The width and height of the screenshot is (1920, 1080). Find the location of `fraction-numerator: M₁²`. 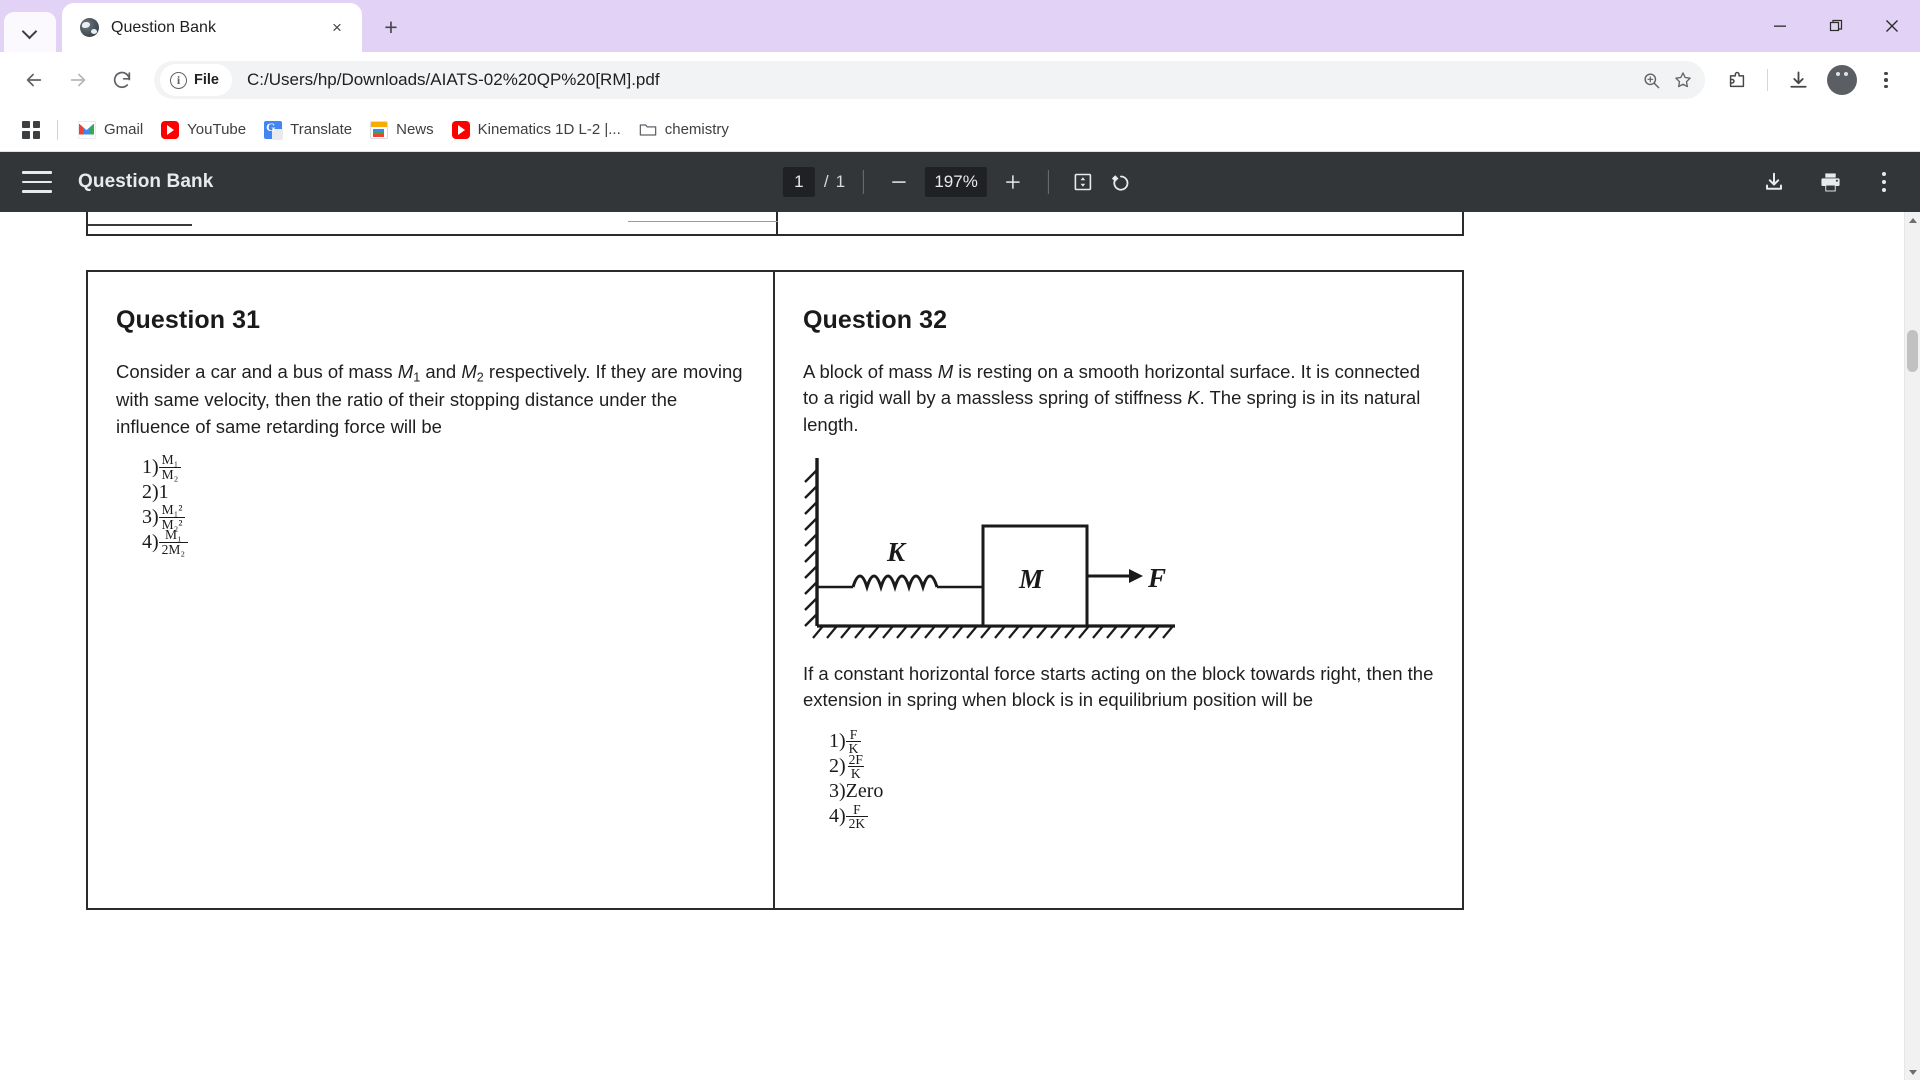

fraction-numerator: M₁² is located at coordinates (172, 510).